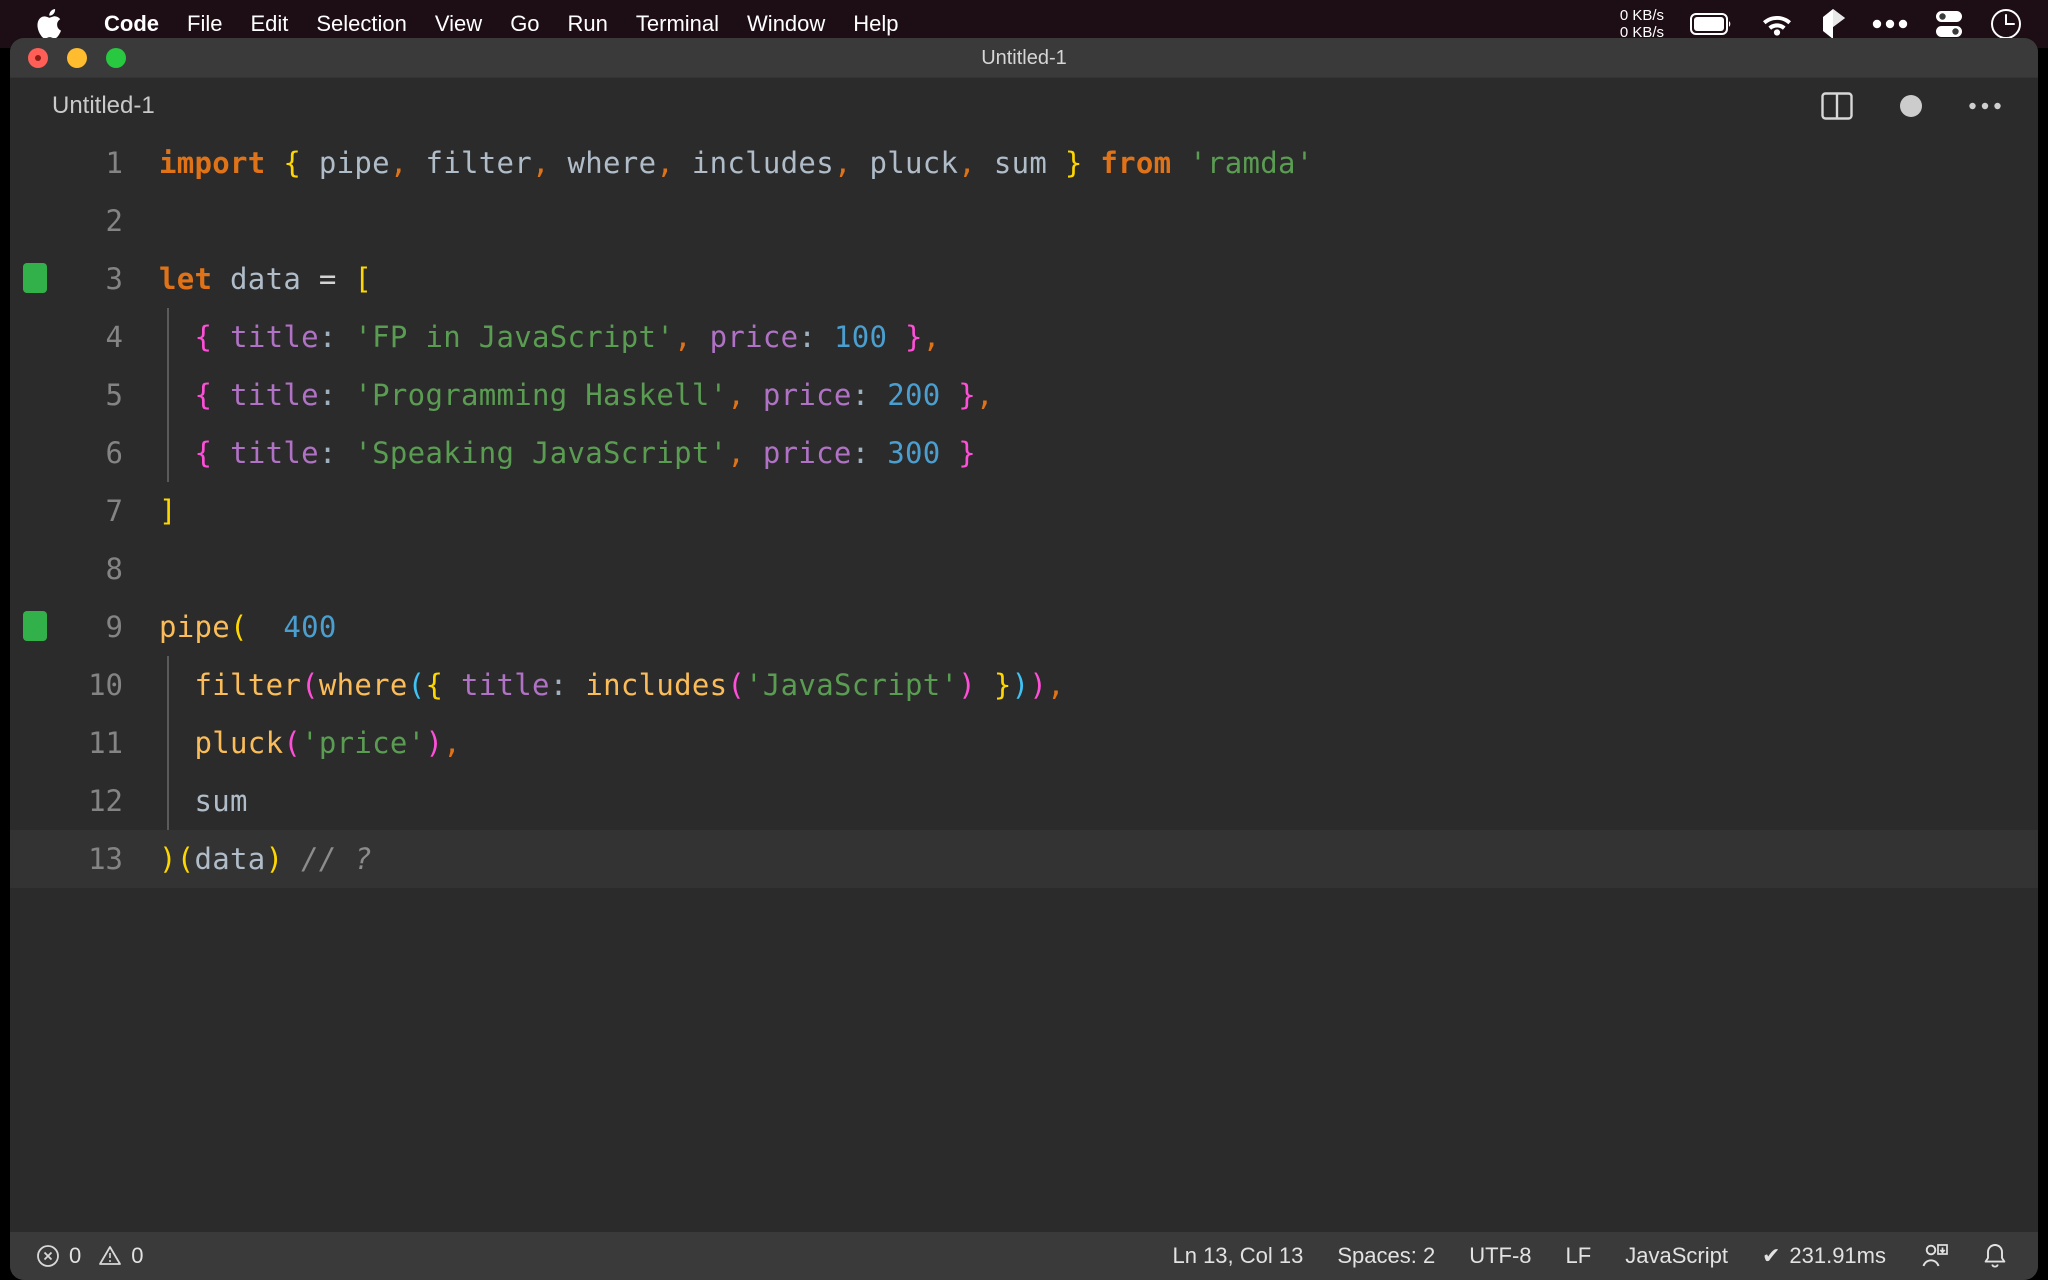 This screenshot has height=1280, width=2048. What do you see at coordinates (1949, 24) in the screenshot?
I see `control-center-icon` at bounding box center [1949, 24].